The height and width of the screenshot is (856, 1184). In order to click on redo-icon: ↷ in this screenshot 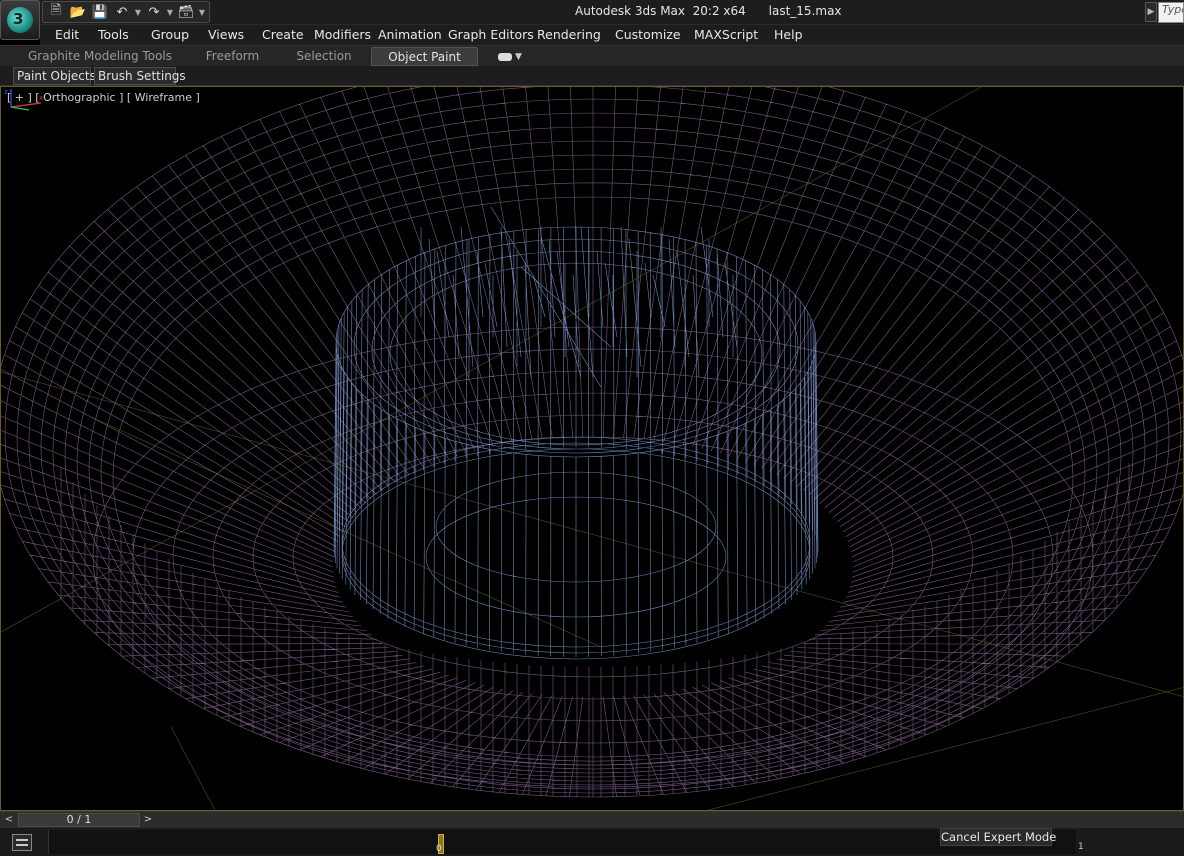, I will do `click(154, 12)`.